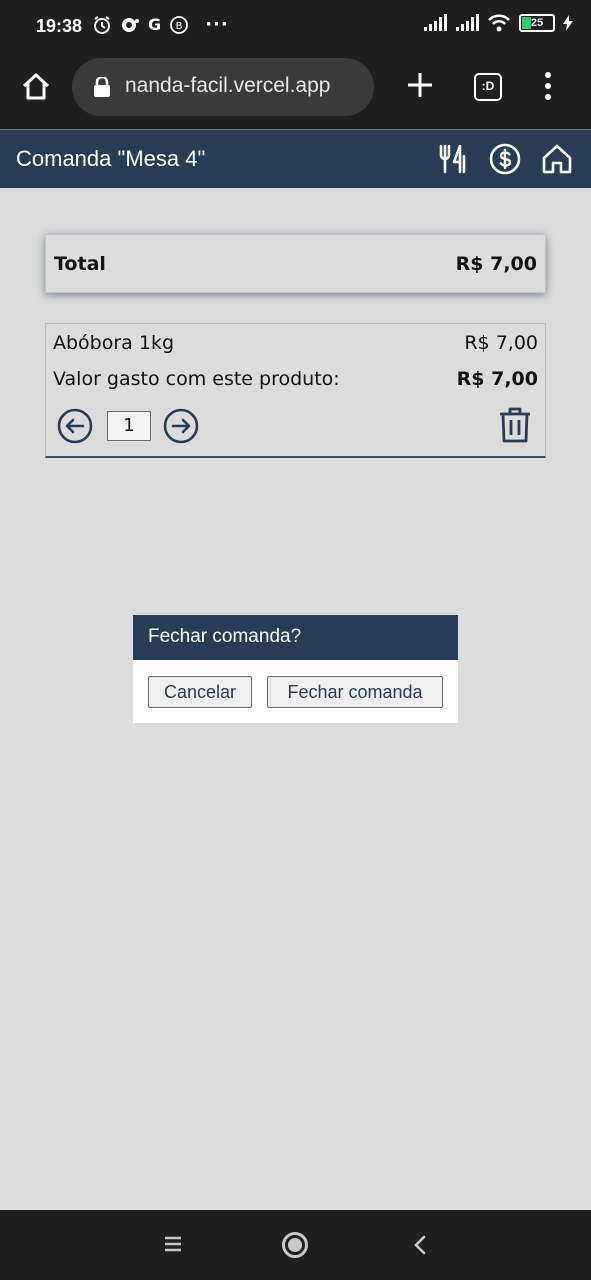 The image size is (591, 1280). What do you see at coordinates (497, 379) in the screenshot?
I see `product-spent-value: R$ 7,00` at bounding box center [497, 379].